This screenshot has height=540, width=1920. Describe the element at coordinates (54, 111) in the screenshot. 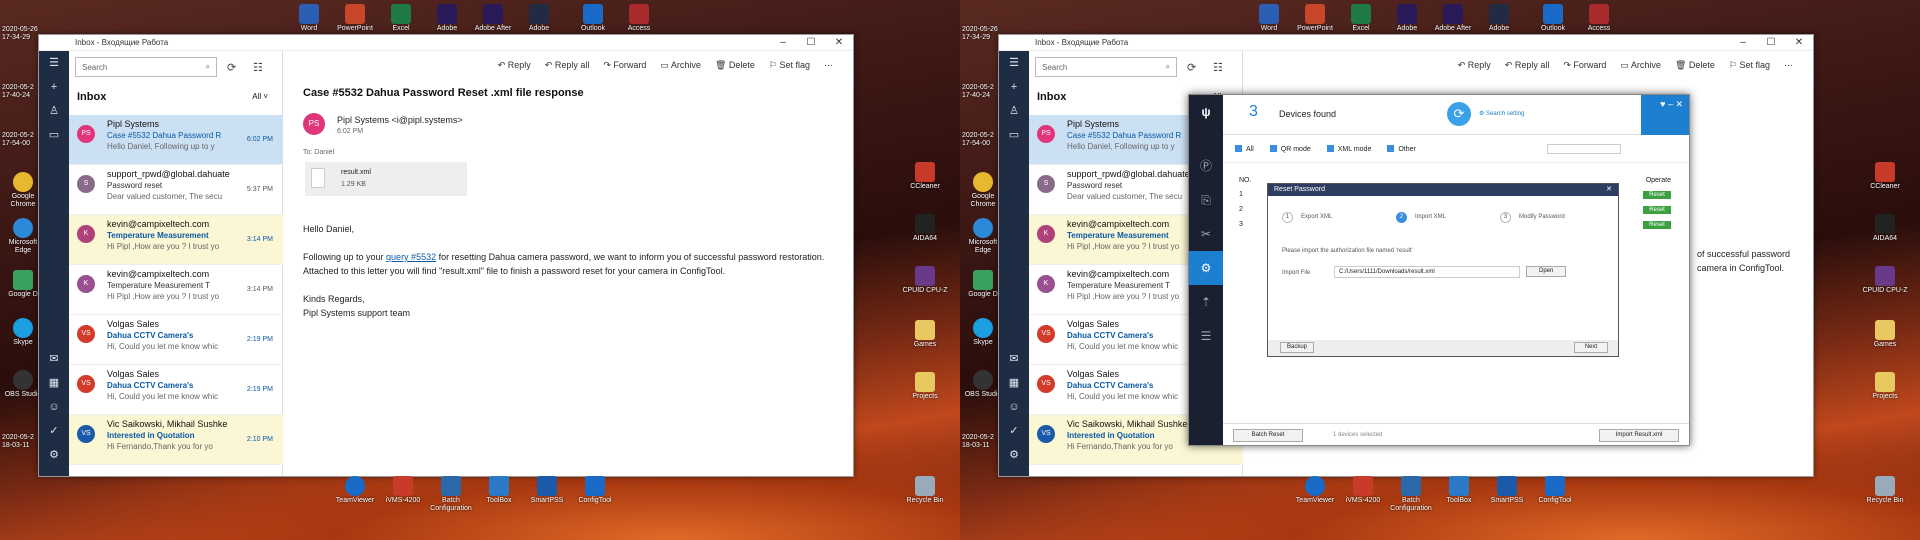

I see `account-icon: ♙` at that location.